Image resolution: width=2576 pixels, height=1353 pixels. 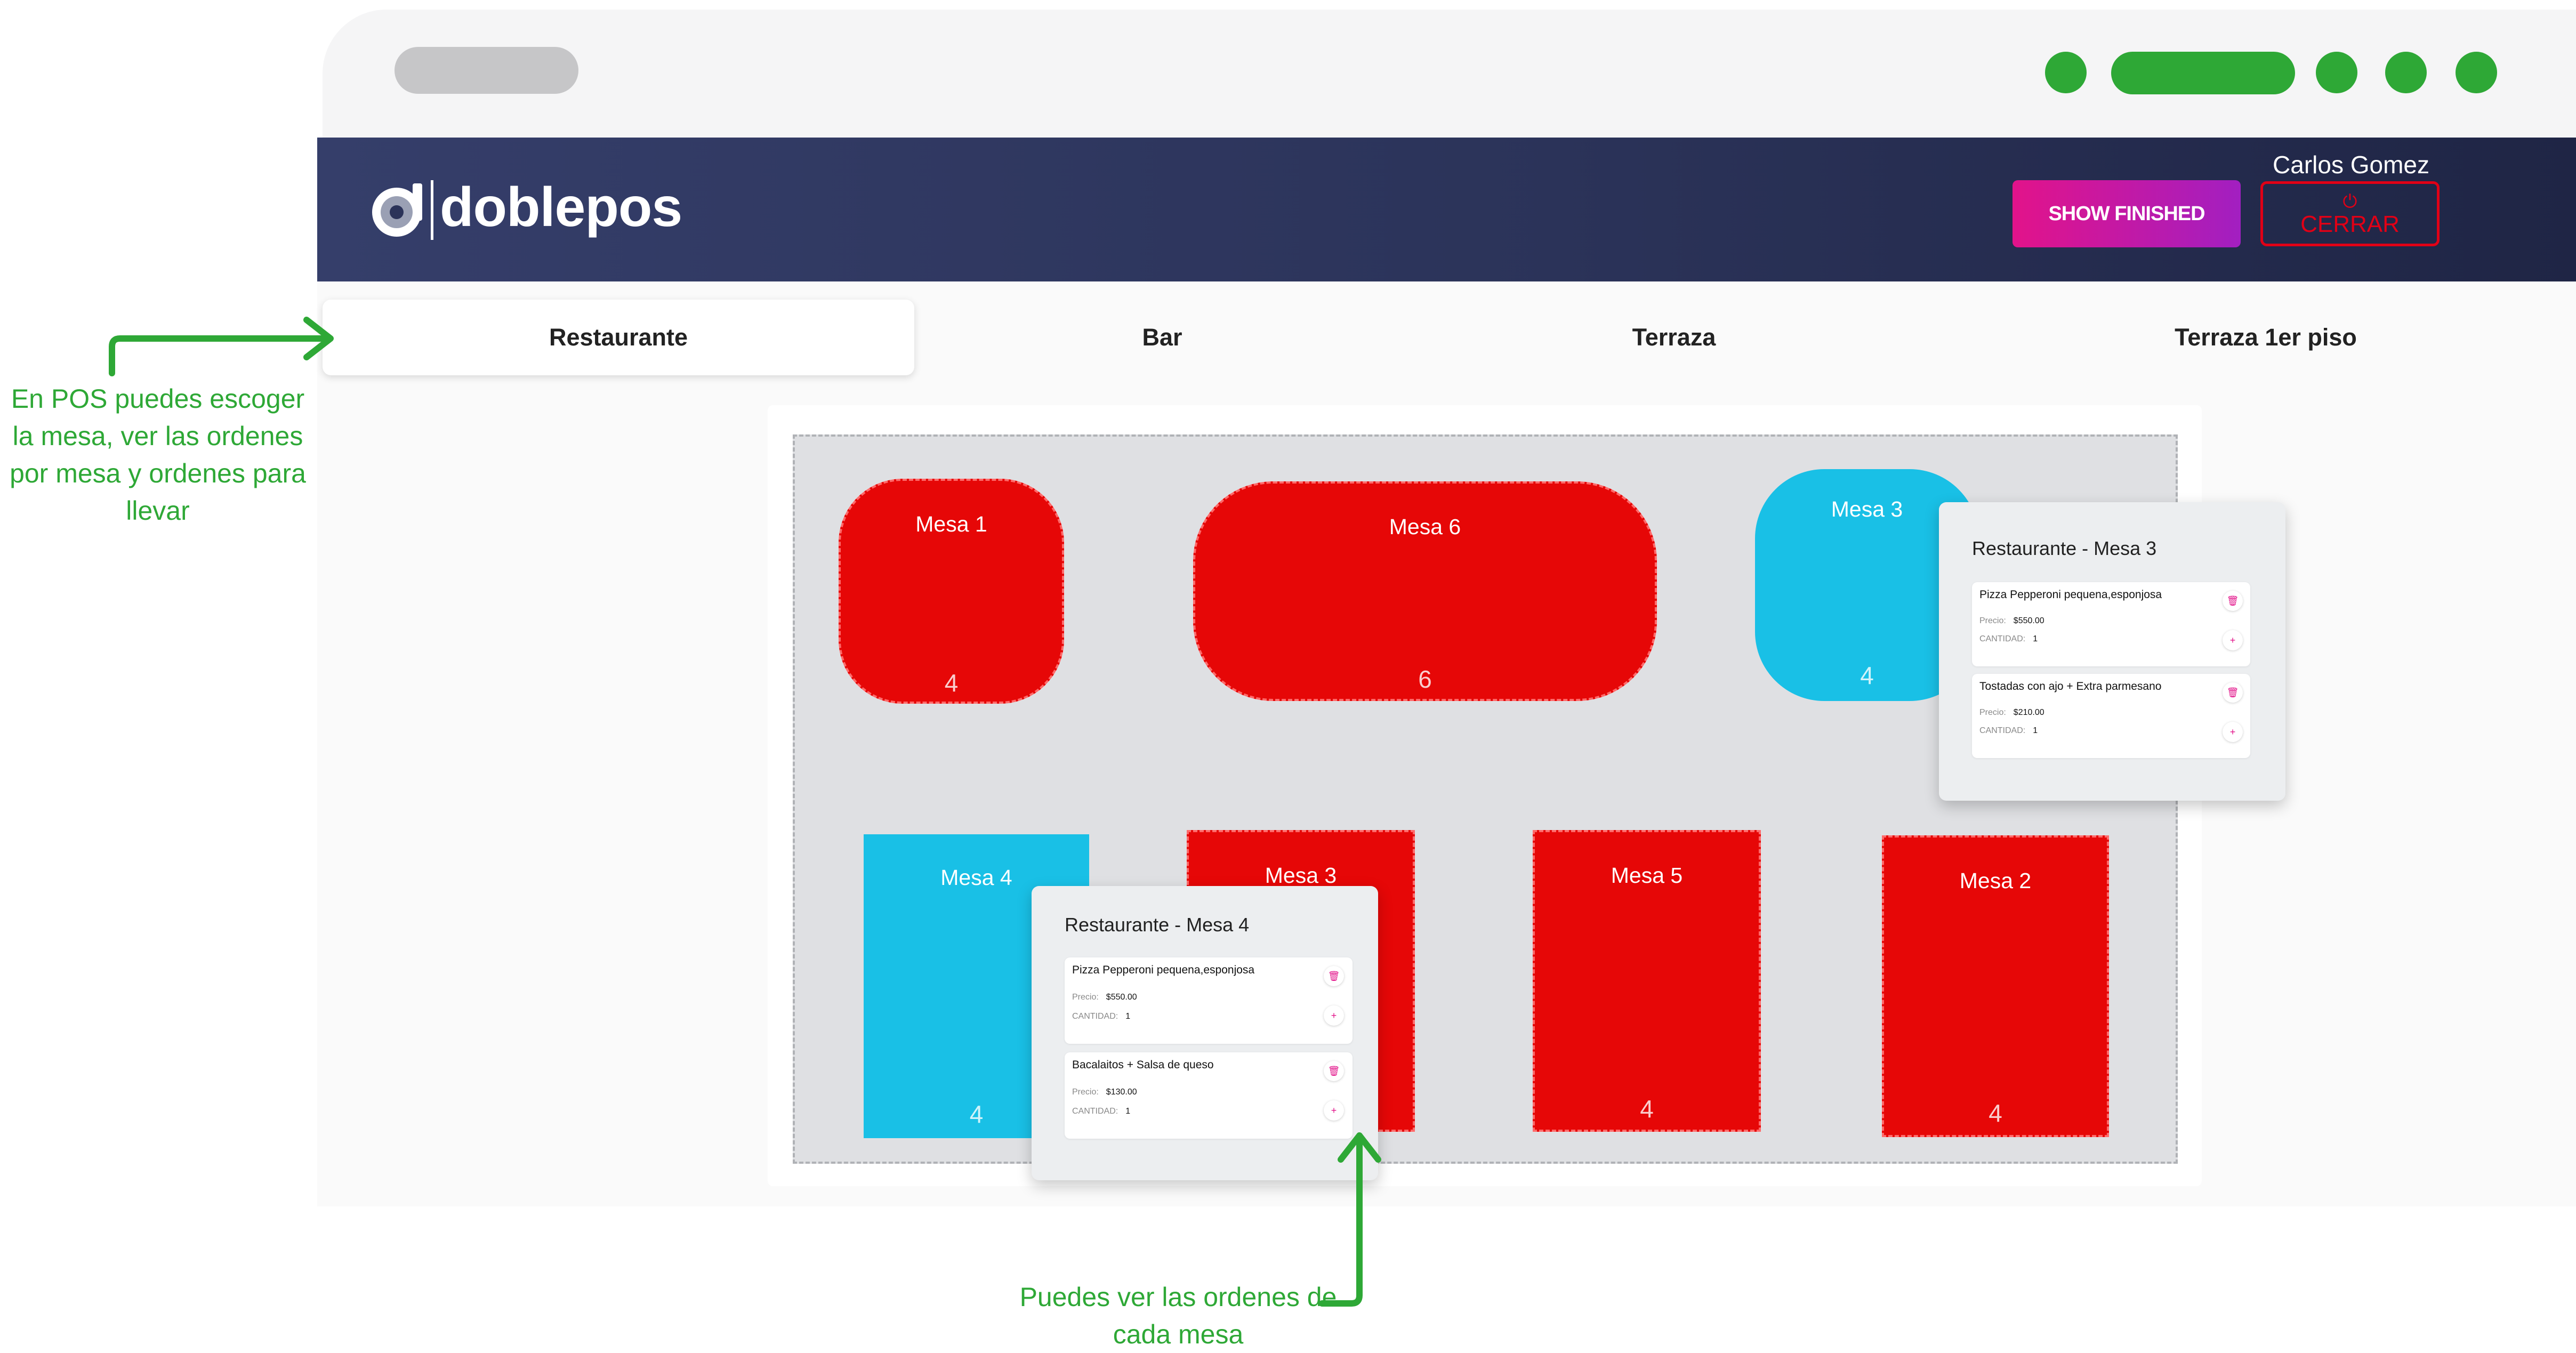 What do you see at coordinates (2351, 165) in the screenshot?
I see `user-name: Carlos Gomez` at bounding box center [2351, 165].